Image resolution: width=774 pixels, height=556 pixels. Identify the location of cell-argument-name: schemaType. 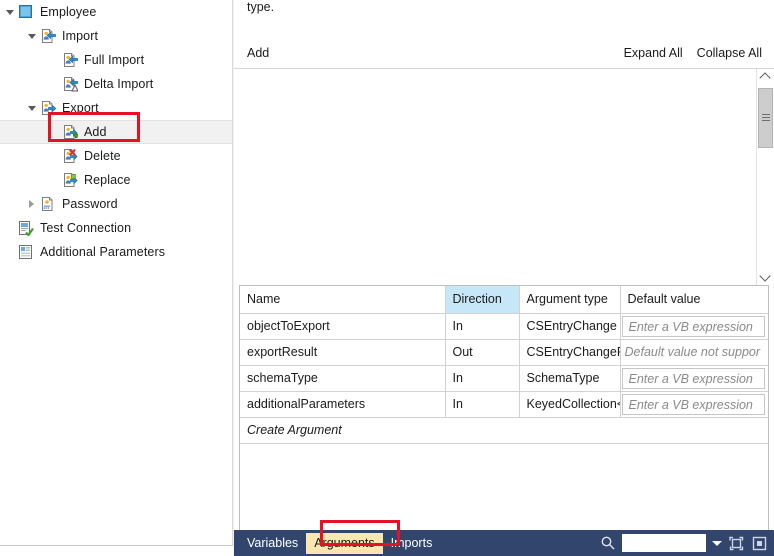
(343, 378).